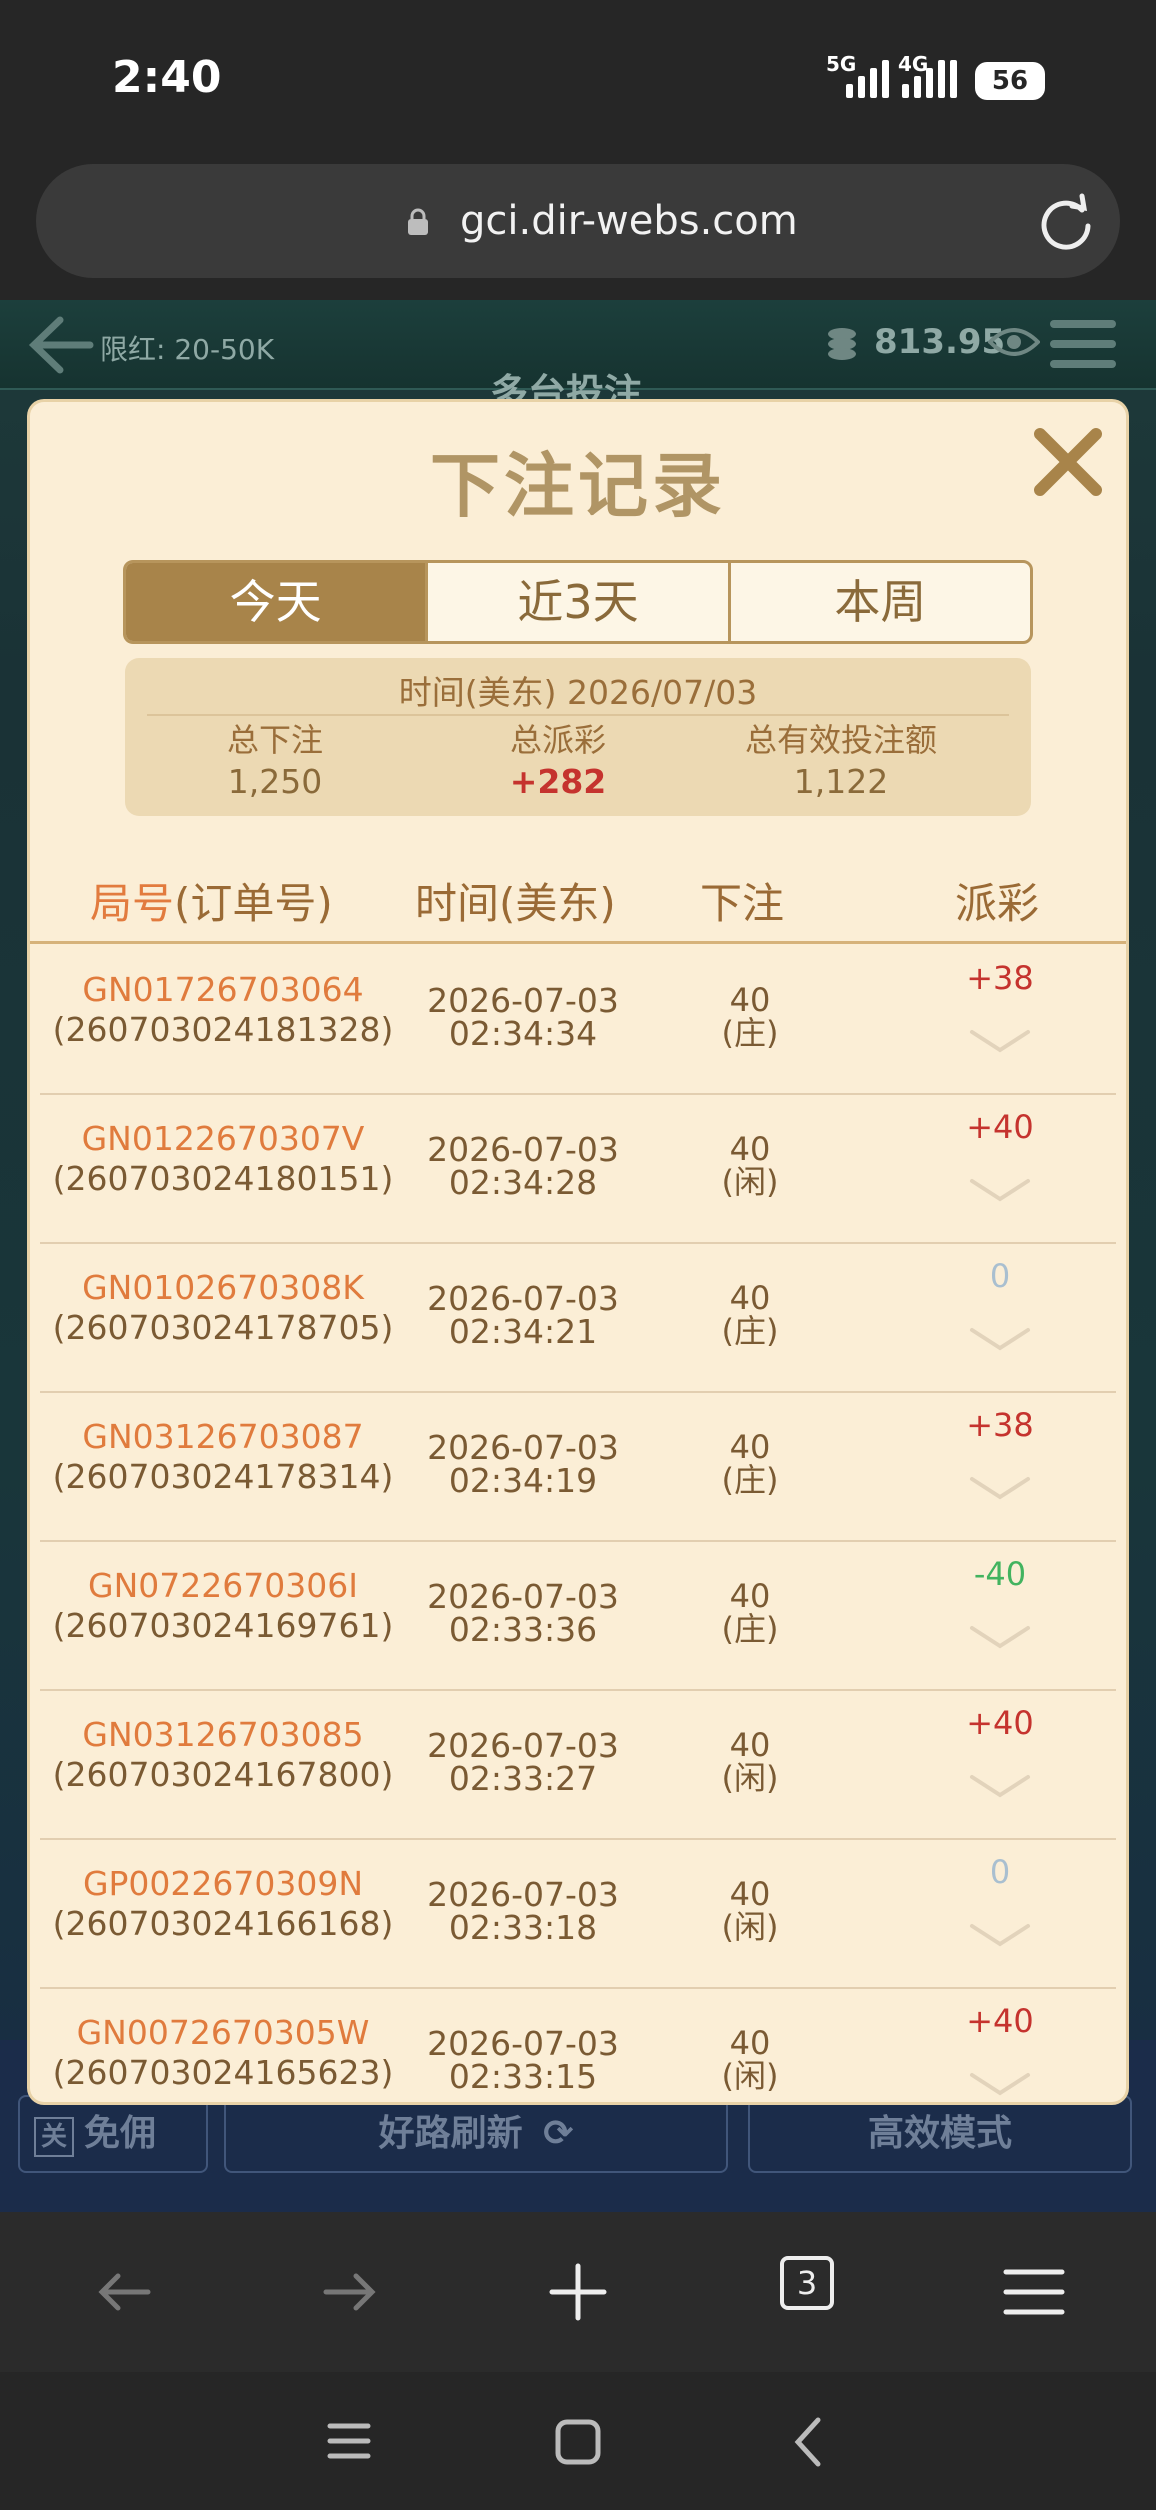 Image resolution: width=1156 pixels, height=2510 pixels. I want to click on round-cell: GN03126703085 (260703024167800), so click(223, 1743).